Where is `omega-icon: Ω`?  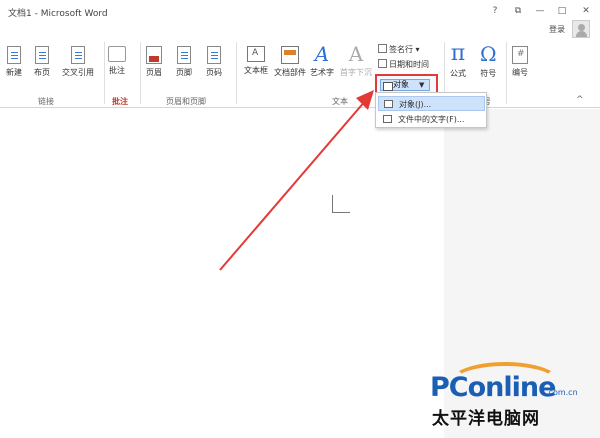
omega-icon: Ω is located at coordinates (488, 54).